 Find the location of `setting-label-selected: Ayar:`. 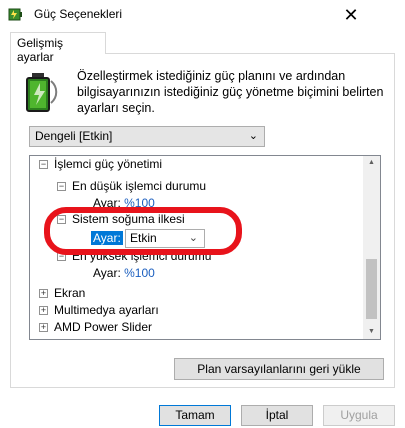

setting-label-selected: Ayar: is located at coordinates (107, 238).